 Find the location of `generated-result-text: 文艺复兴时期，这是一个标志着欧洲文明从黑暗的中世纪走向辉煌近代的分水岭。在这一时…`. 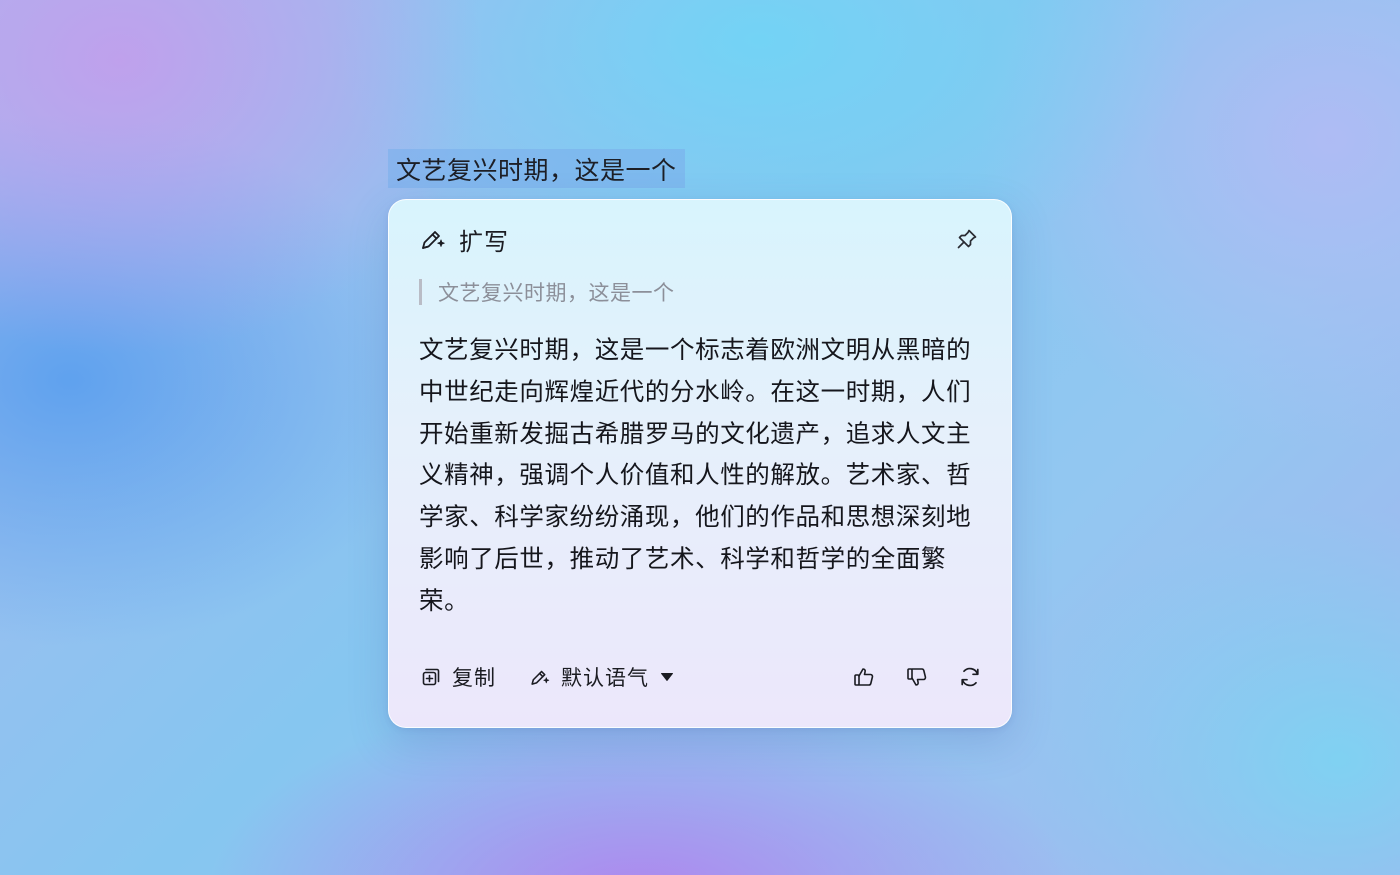

generated-result-text: 文艺复兴时期，这是一个标志着欧洲文明从黑暗的中世纪走向辉煌近代的分水岭。在这一时… is located at coordinates (695, 475).